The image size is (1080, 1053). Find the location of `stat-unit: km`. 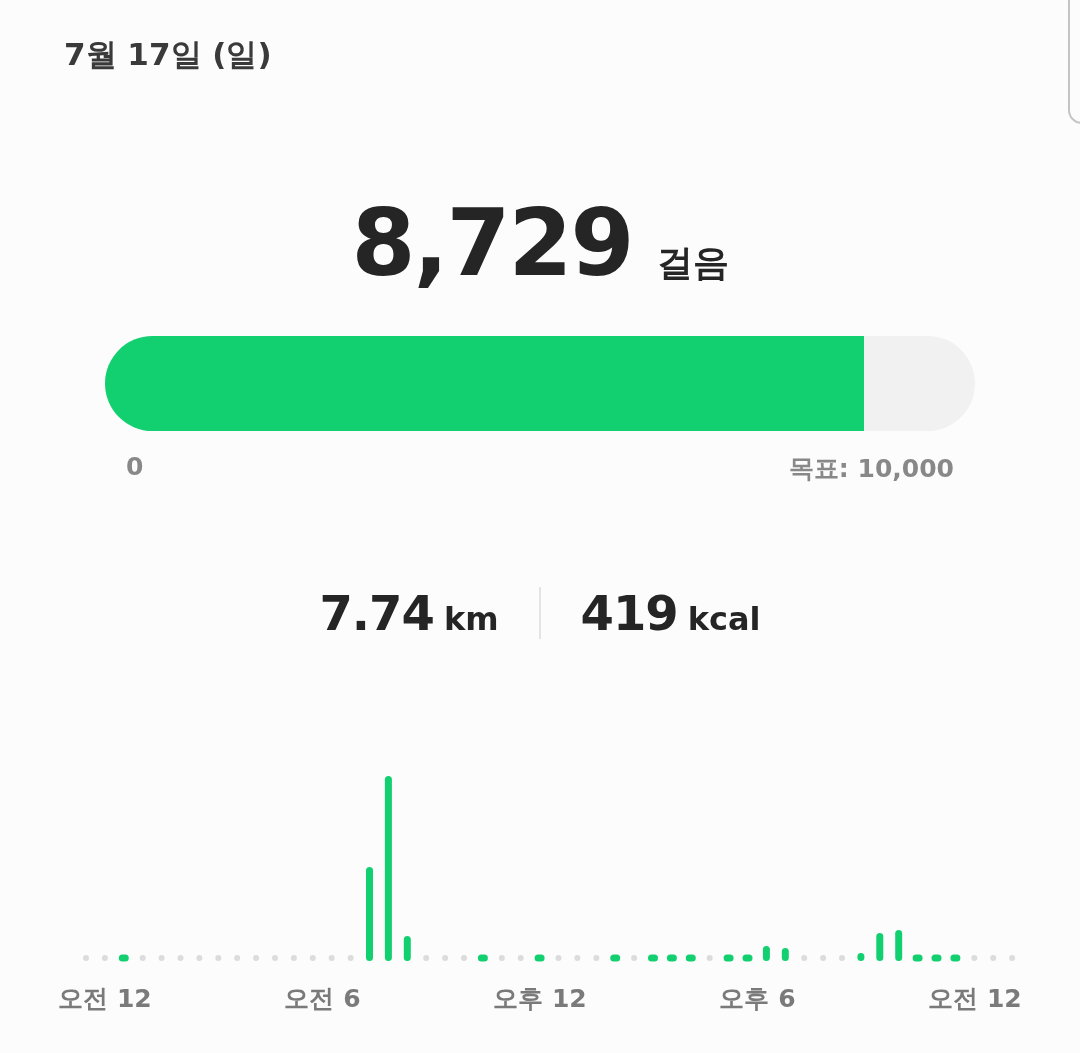

stat-unit: km is located at coordinates (471, 619).